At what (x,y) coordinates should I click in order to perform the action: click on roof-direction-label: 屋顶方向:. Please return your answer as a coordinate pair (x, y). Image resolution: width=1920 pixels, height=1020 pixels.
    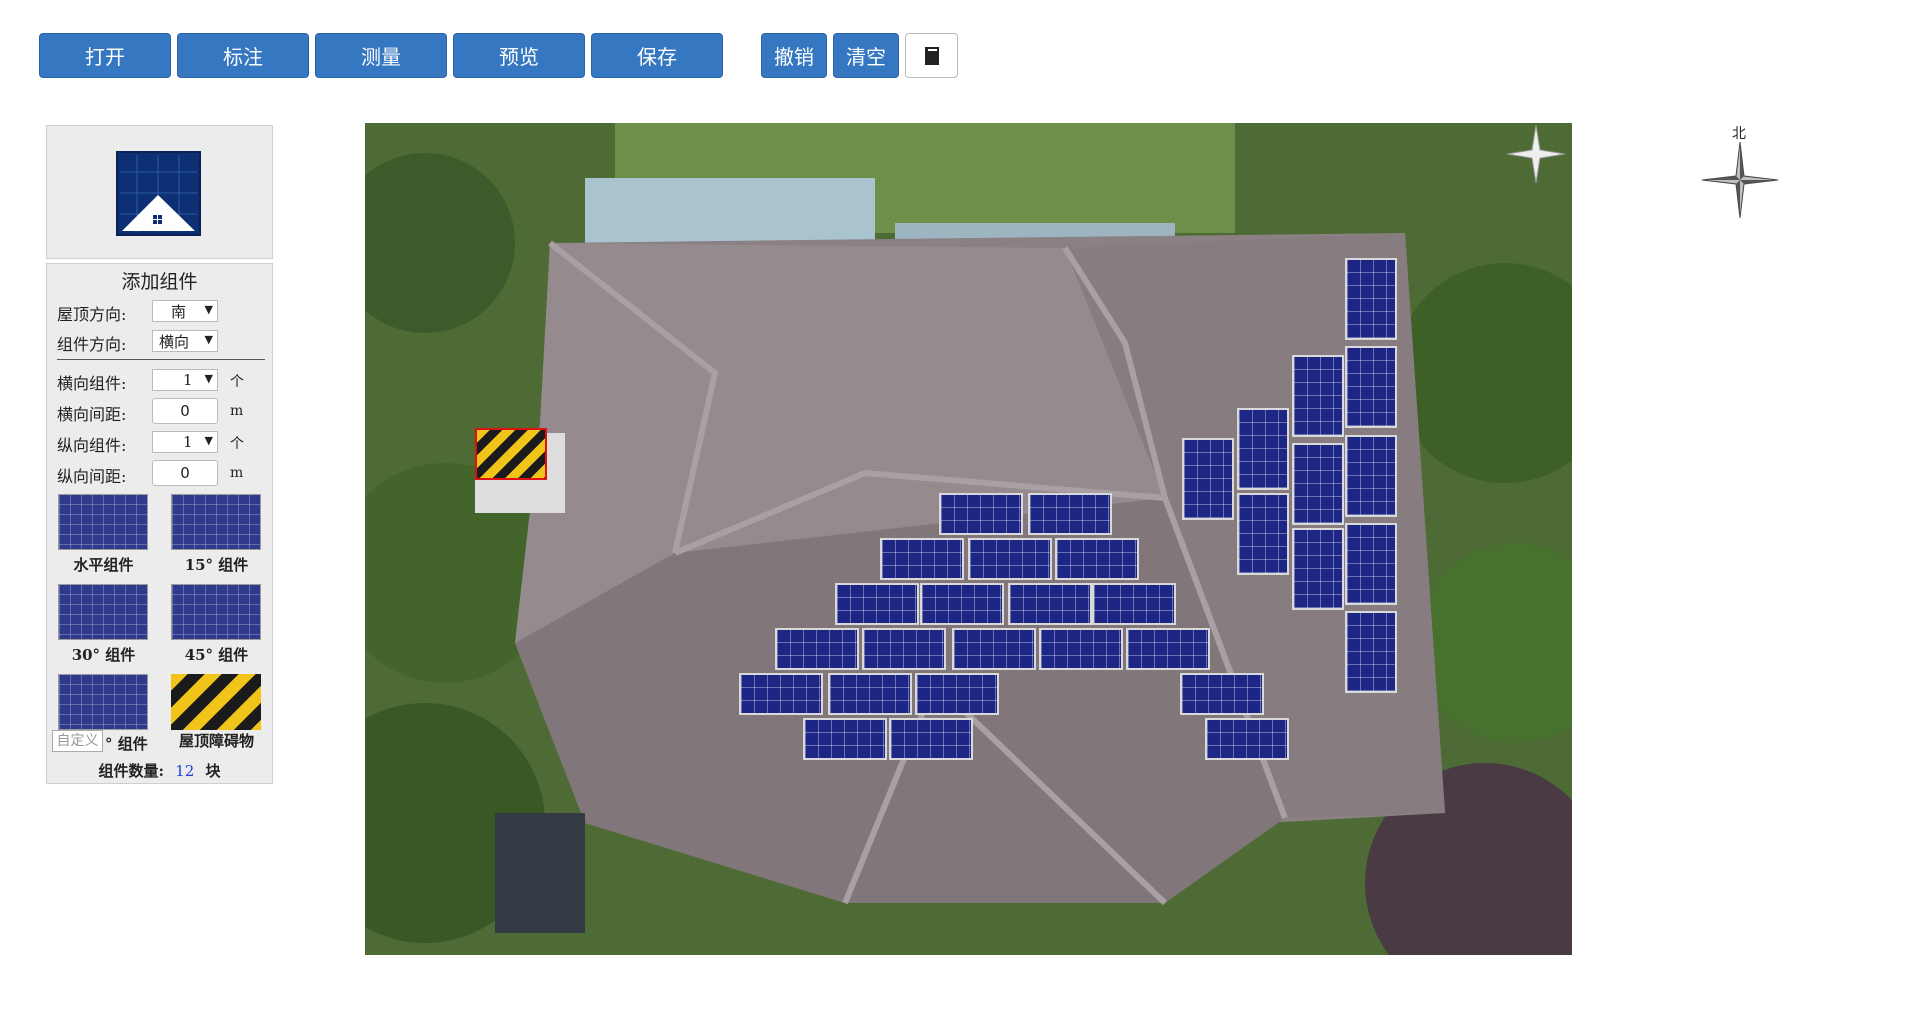
    Looking at the image, I should click on (92, 314).